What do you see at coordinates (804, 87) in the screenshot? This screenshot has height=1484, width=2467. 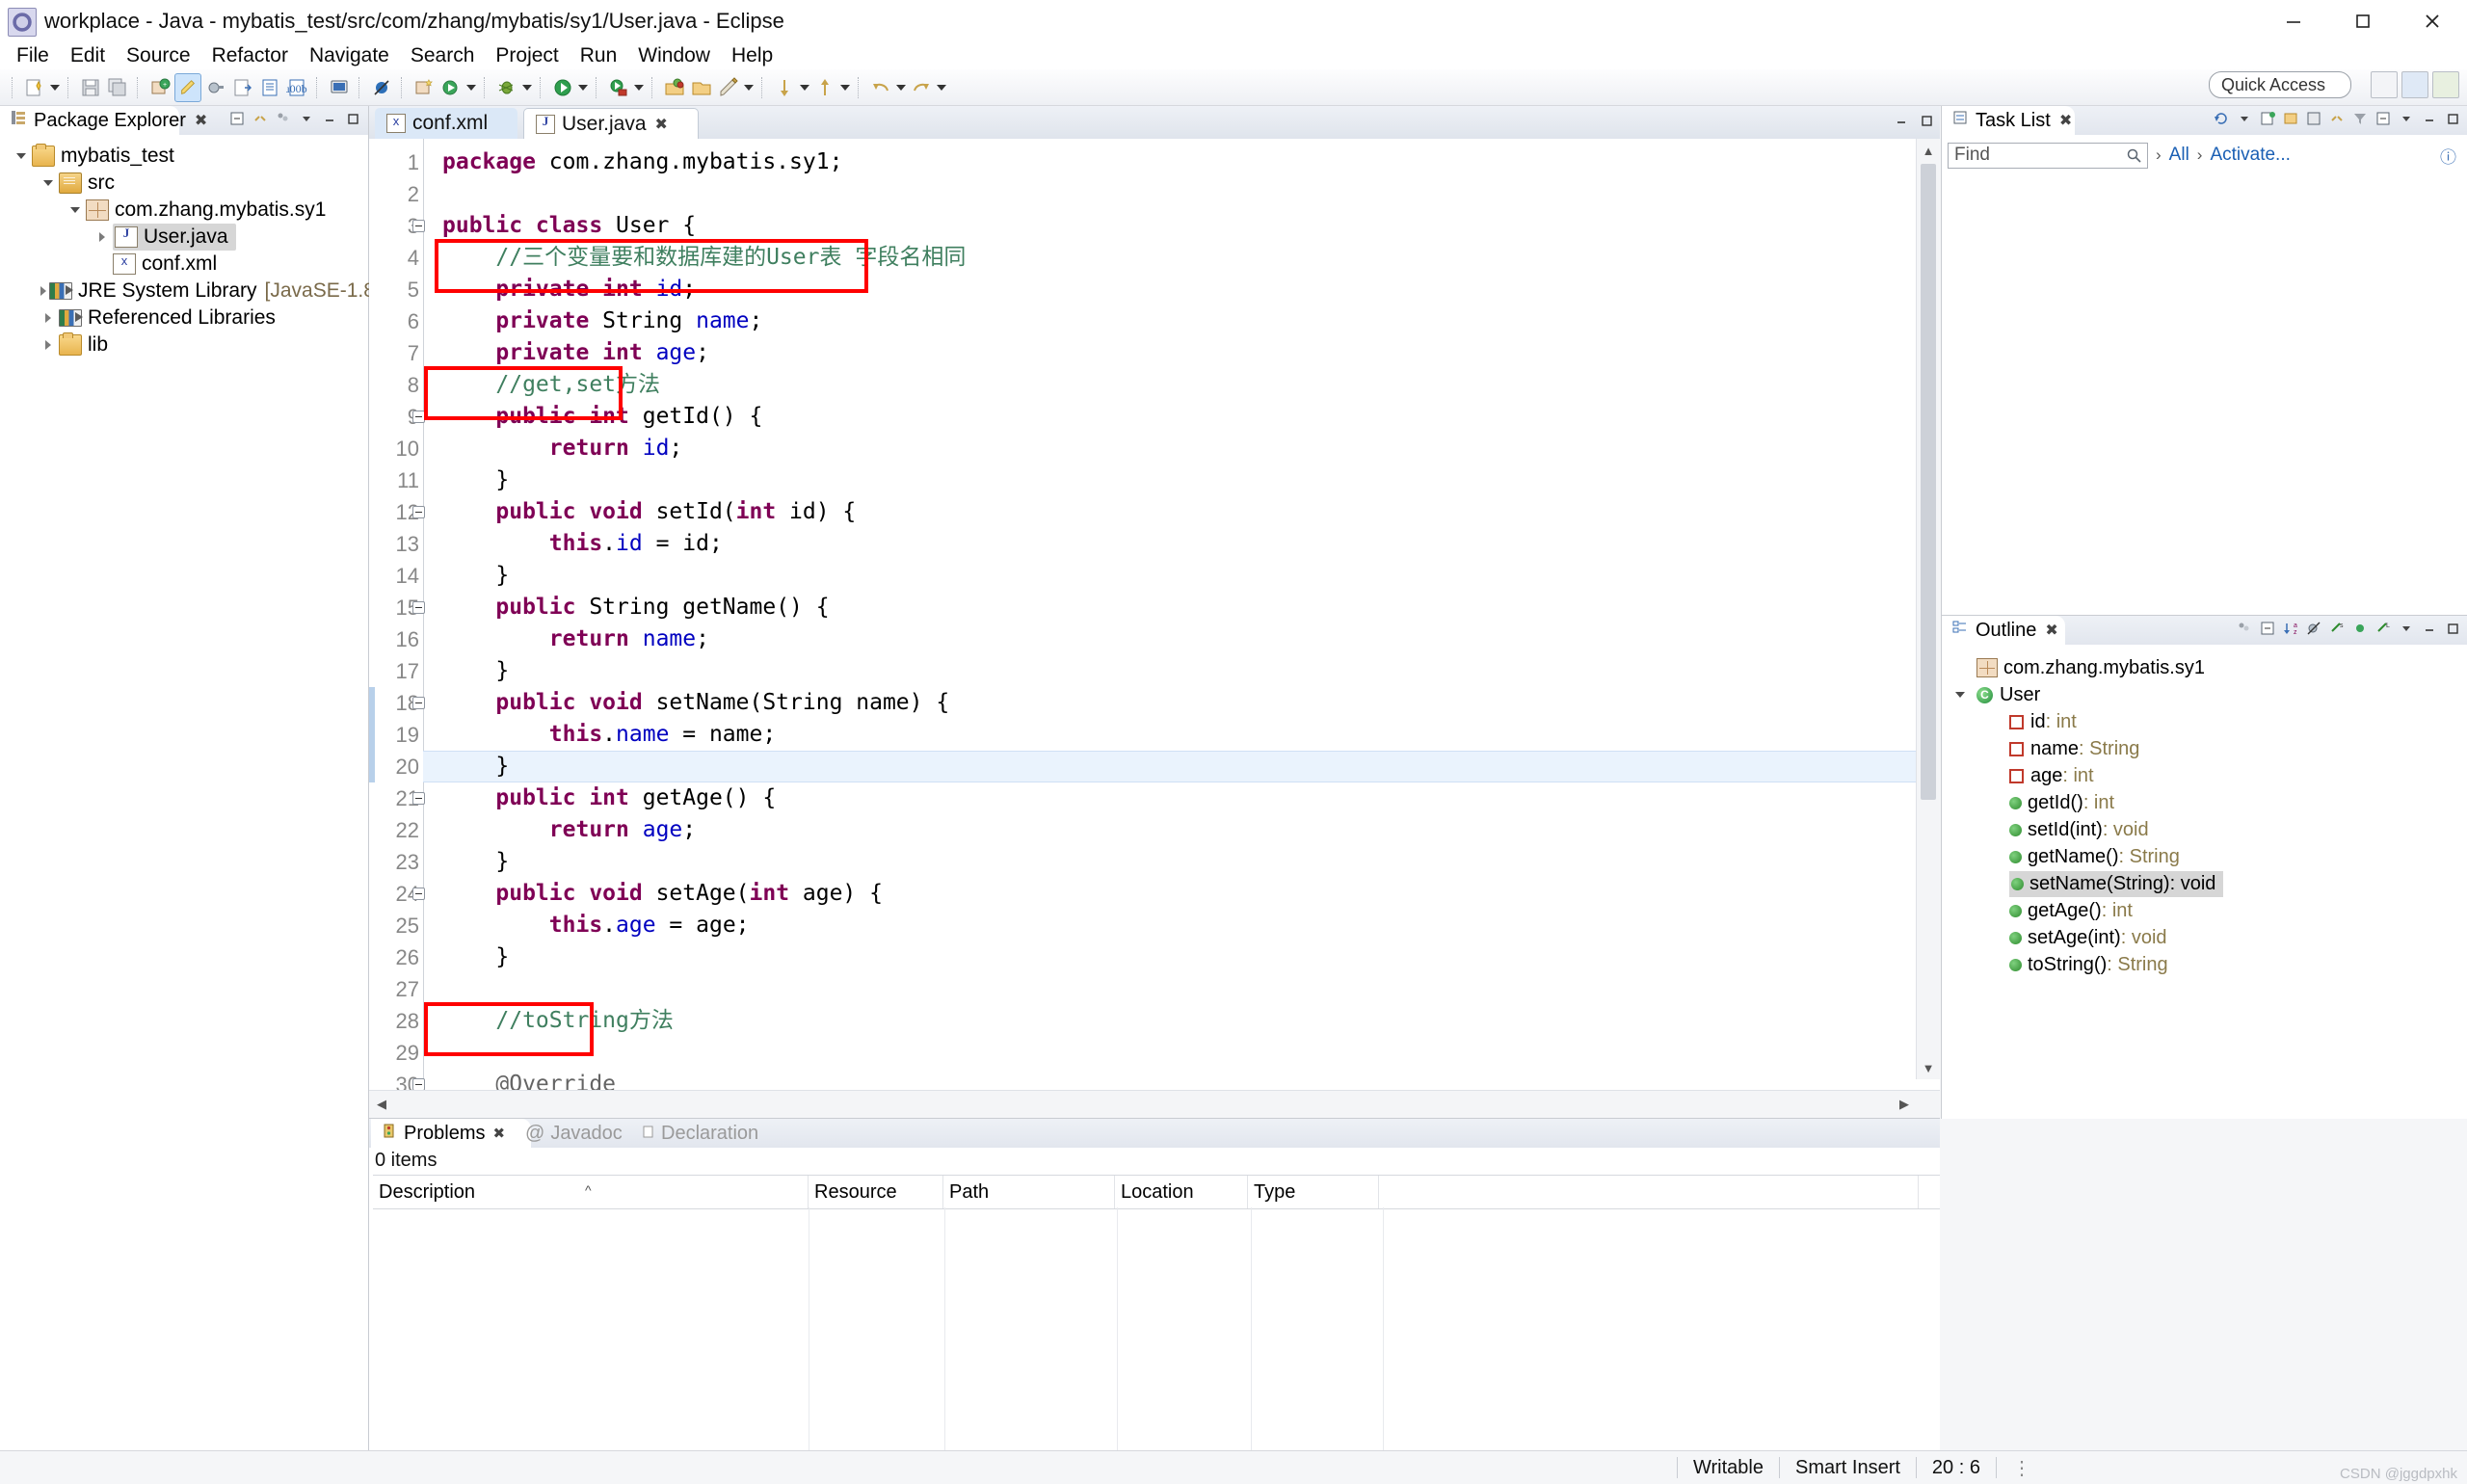 I see `next-annotation-dropdown-icon` at bounding box center [804, 87].